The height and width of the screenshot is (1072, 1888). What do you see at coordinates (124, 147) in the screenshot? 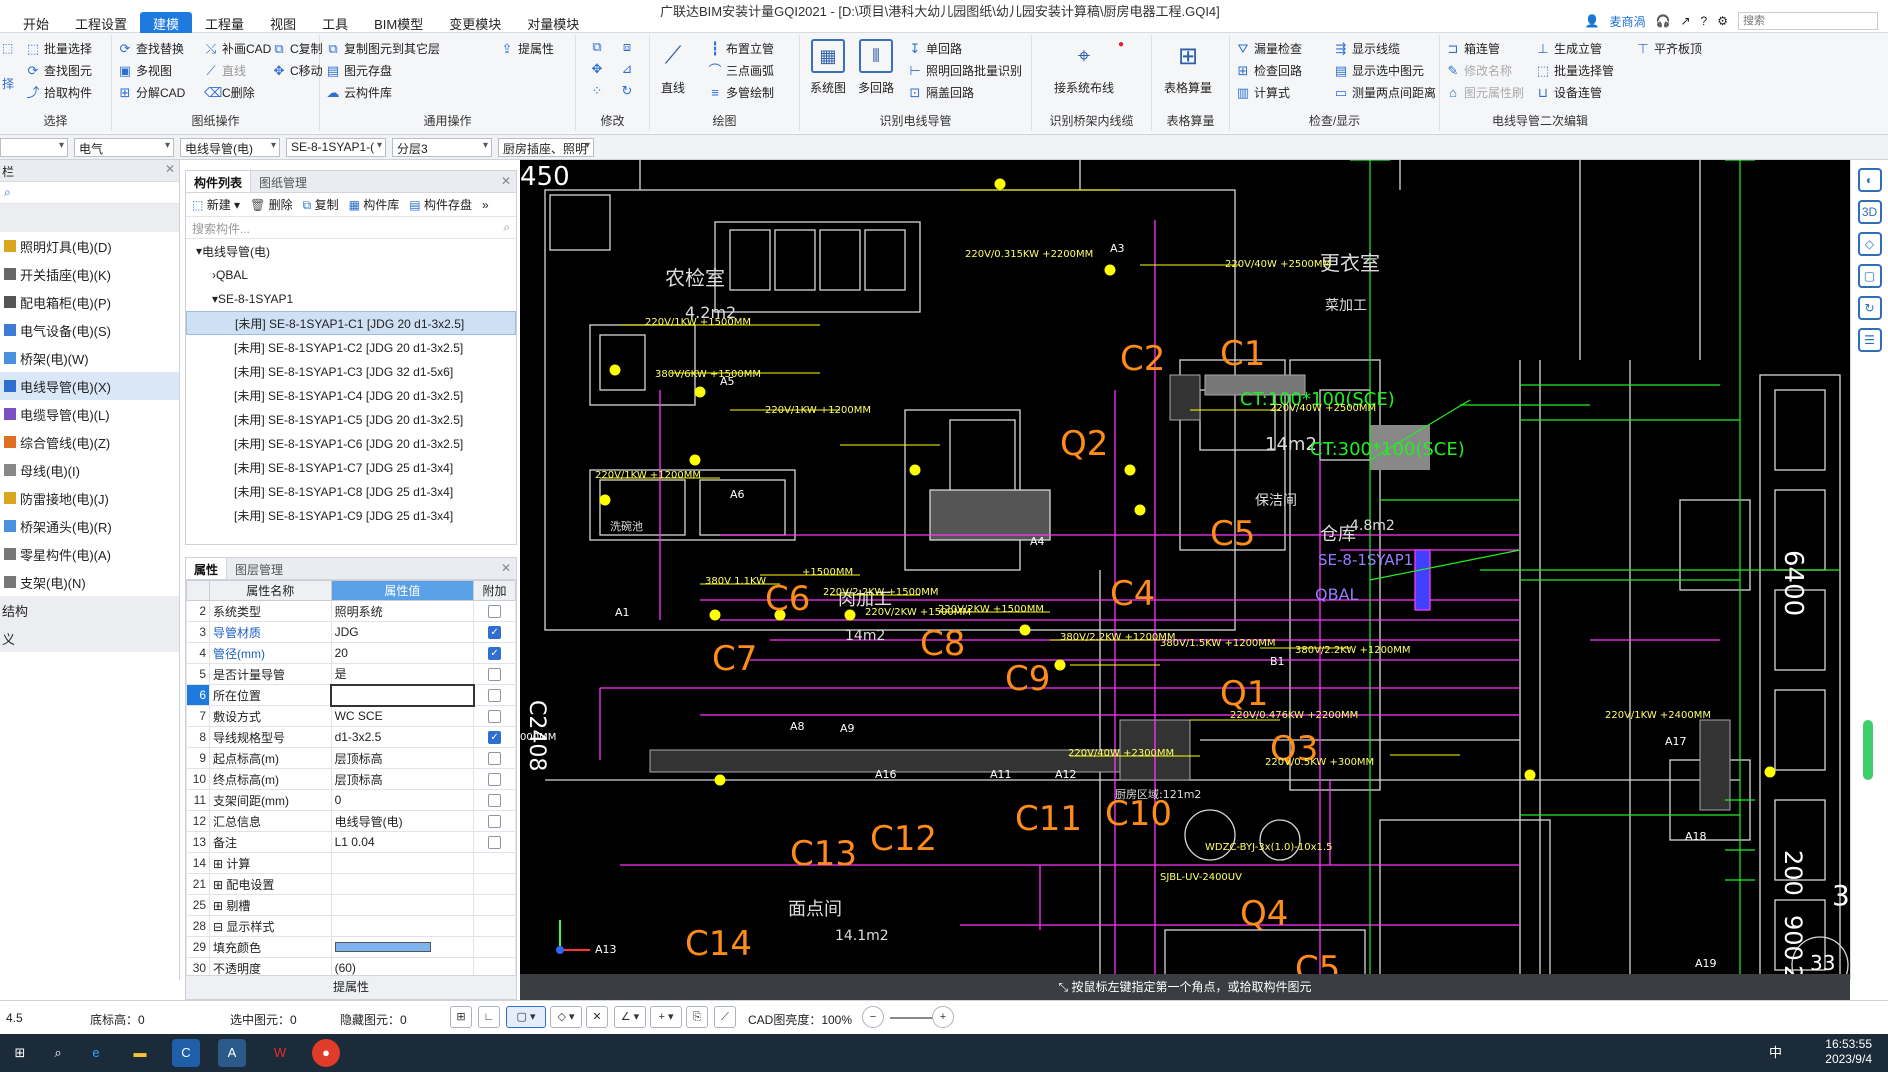
I see `discipline-select: 电气` at bounding box center [124, 147].